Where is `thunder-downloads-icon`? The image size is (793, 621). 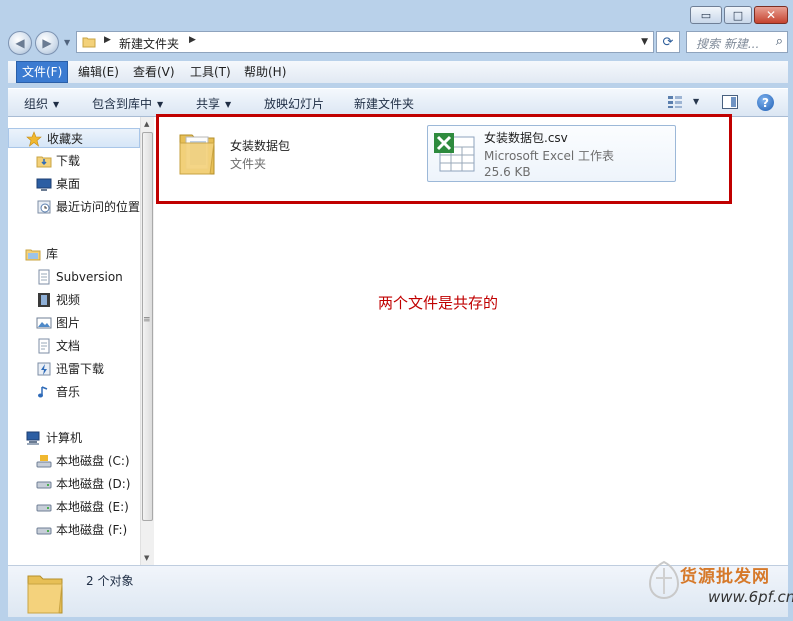 thunder-downloads-icon is located at coordinates (44, 369).